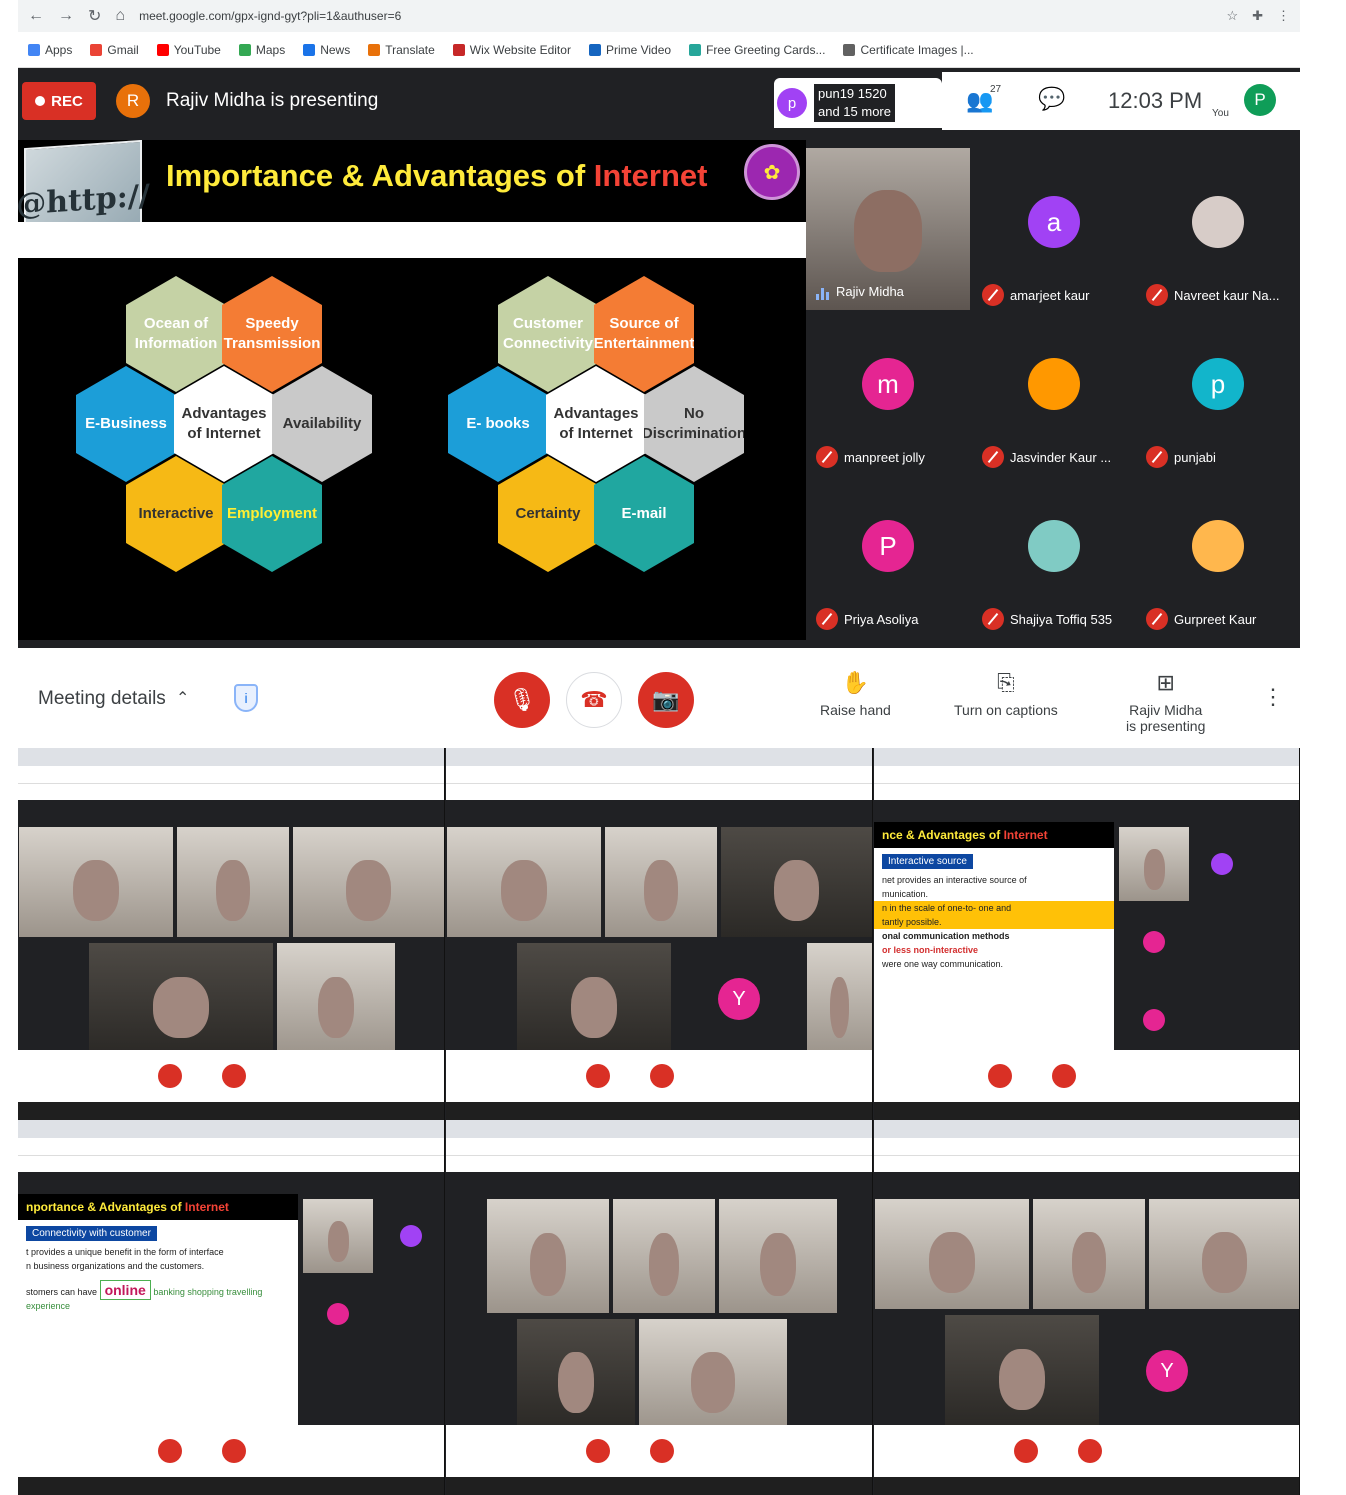 Image resolution: width=1346 pixels, height=1495 pixels. What do you see at coordinates (1051, 99) in the screenshot?
I see `chat-icon: 💬` at bounding box center [1051, 99].